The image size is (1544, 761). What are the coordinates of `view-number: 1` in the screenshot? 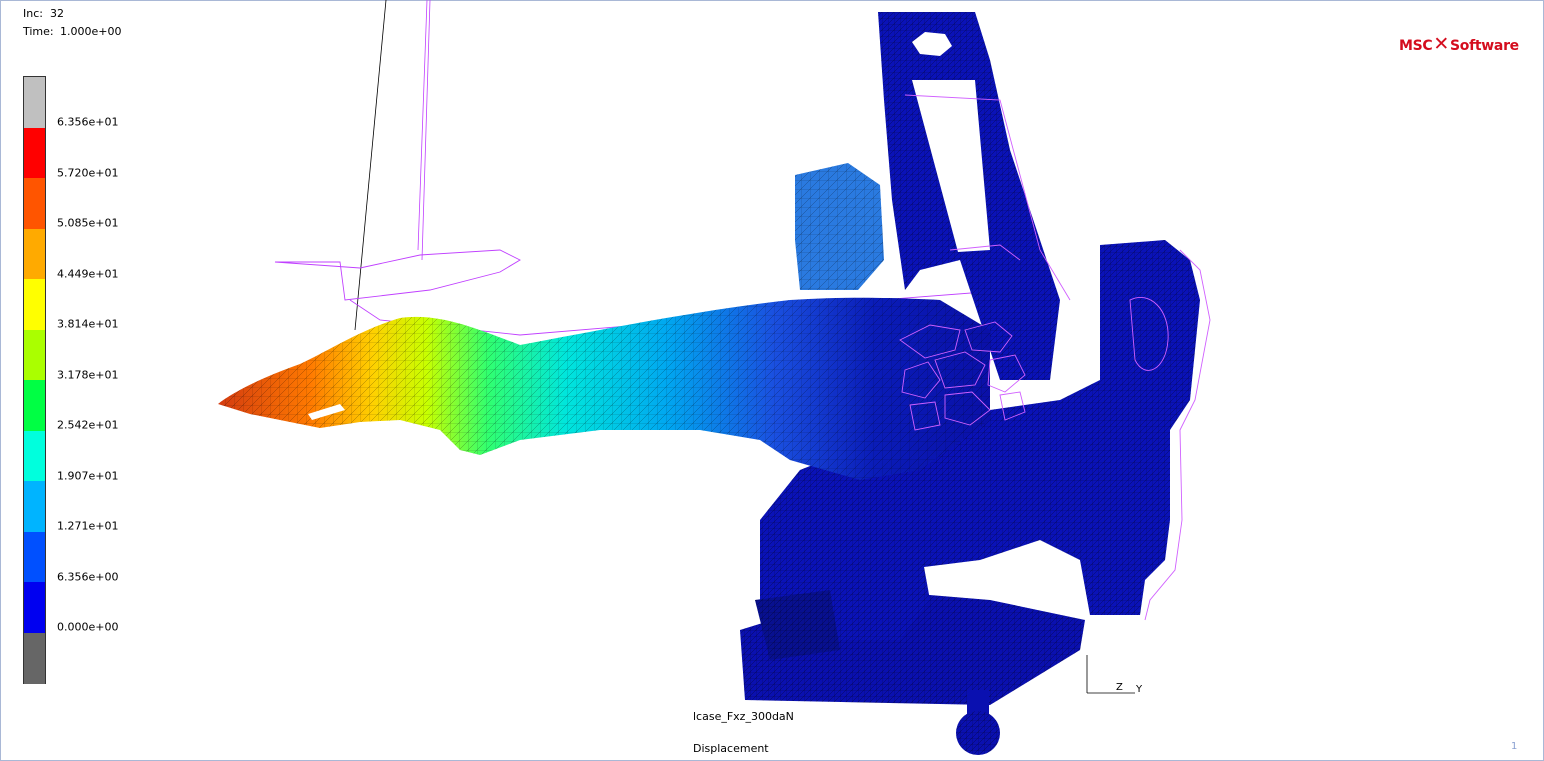 It's located at (1514, 746).